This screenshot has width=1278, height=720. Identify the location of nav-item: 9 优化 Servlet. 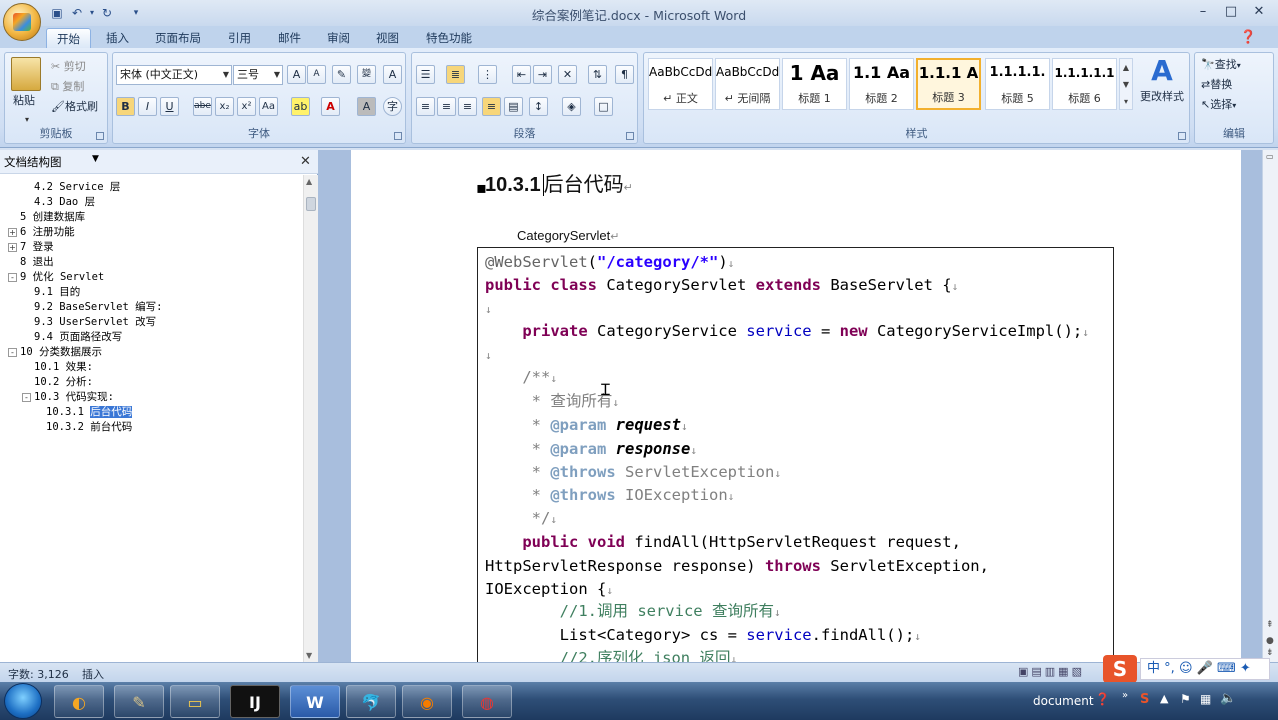
(62, 277).